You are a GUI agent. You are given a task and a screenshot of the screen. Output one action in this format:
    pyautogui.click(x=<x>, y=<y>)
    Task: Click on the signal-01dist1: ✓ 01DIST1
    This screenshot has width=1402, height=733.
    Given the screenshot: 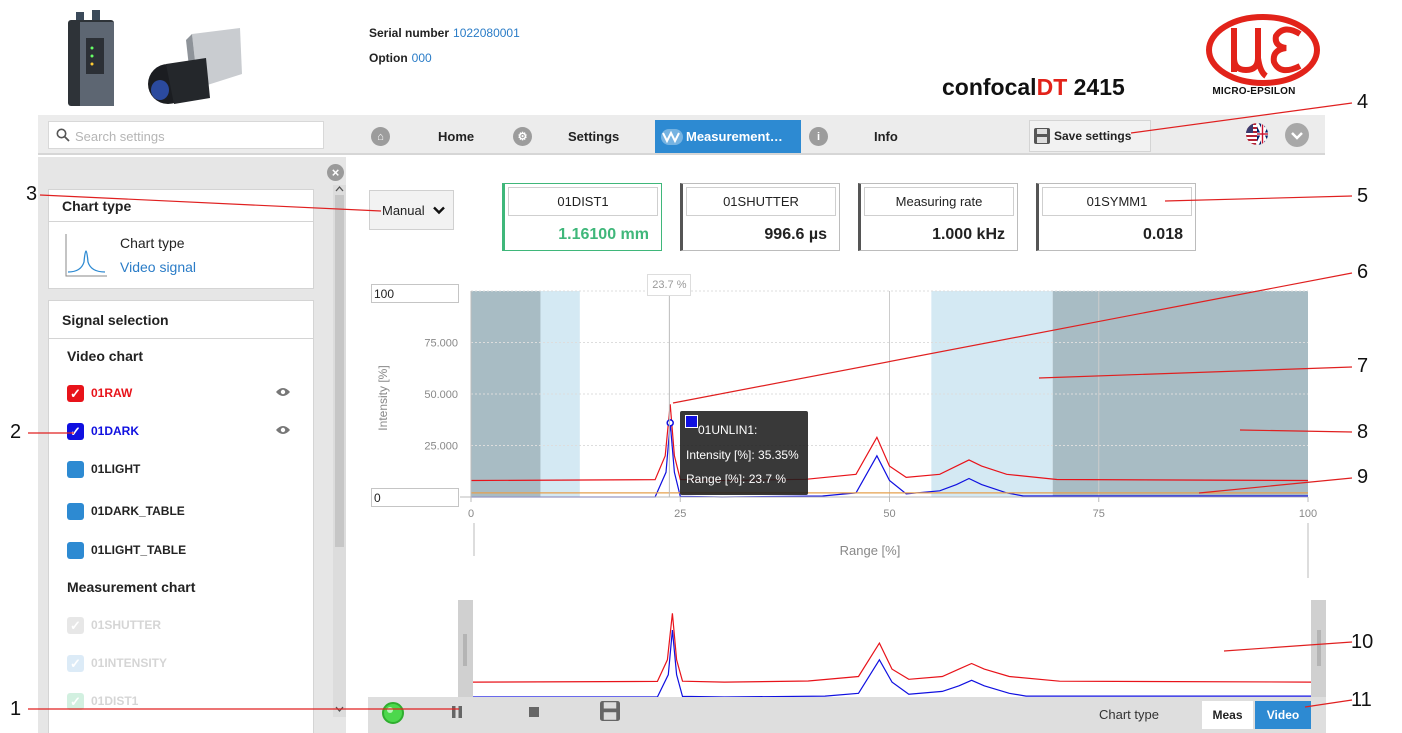 What is the action you would take?
    pyautogui.click(x=102, y=701)
    